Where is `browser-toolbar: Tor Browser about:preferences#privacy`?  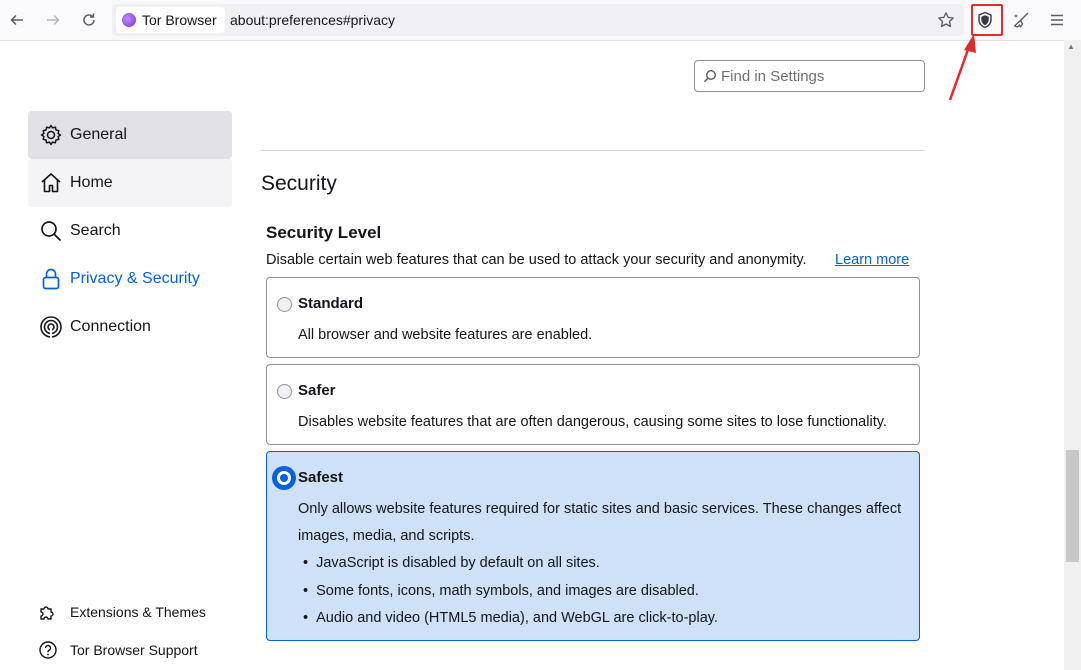 browser-toolbar: Tor Browser about:preferences#privacy is located at coordinates (540, 20).